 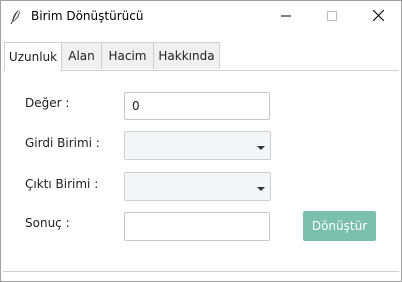 I want to click on tab-hacim: Hacim, so click(x=127, y=55).